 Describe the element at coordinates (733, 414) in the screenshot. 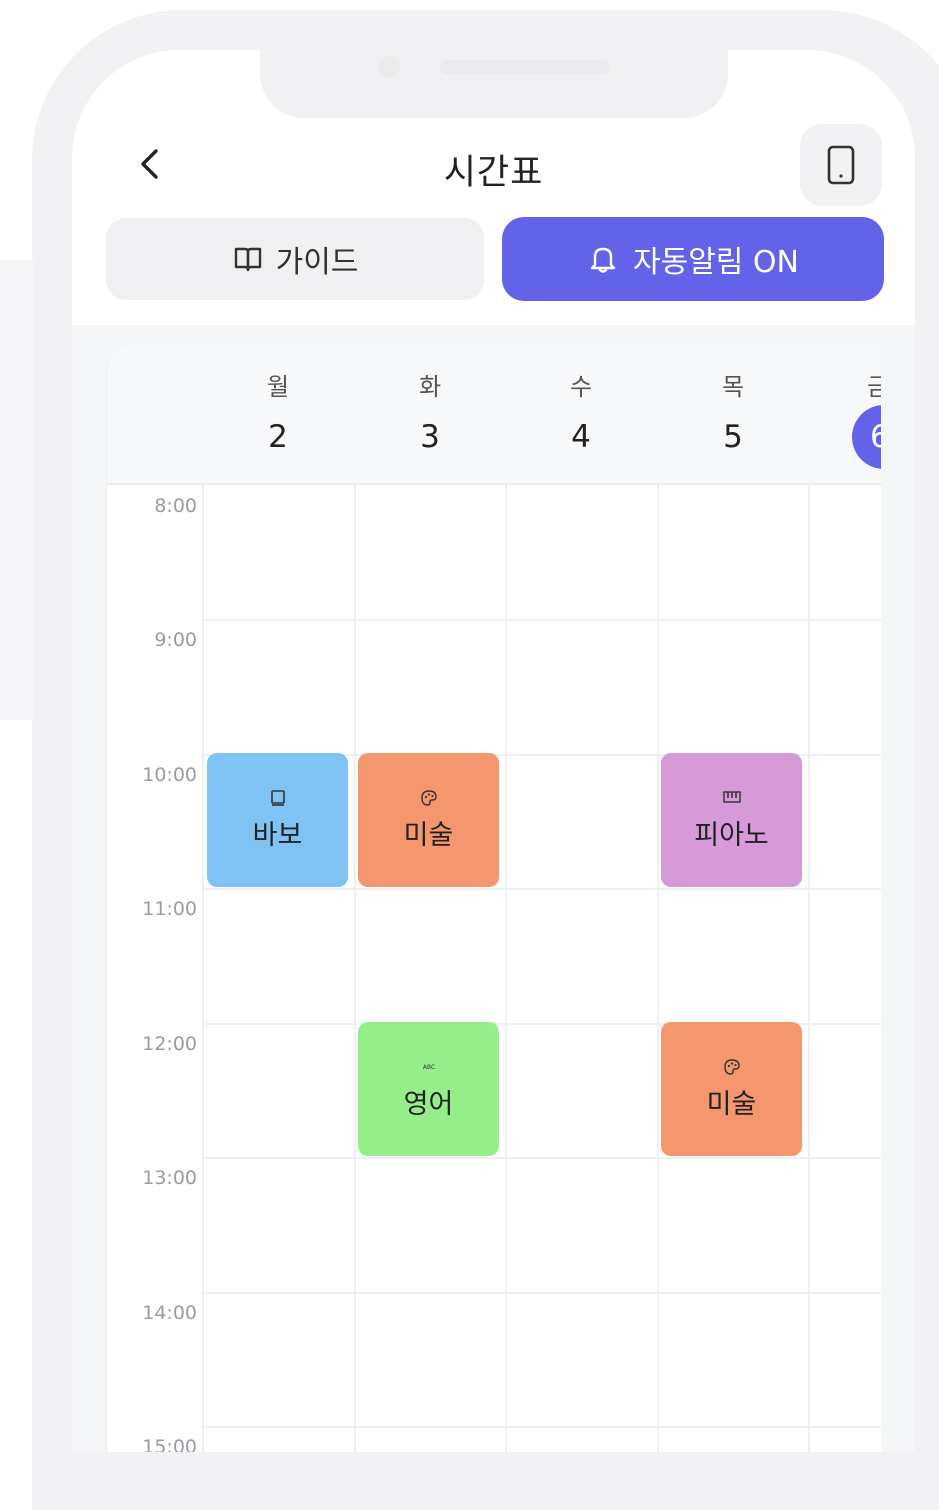

I see `day-column-thu: 목 5` at that location.